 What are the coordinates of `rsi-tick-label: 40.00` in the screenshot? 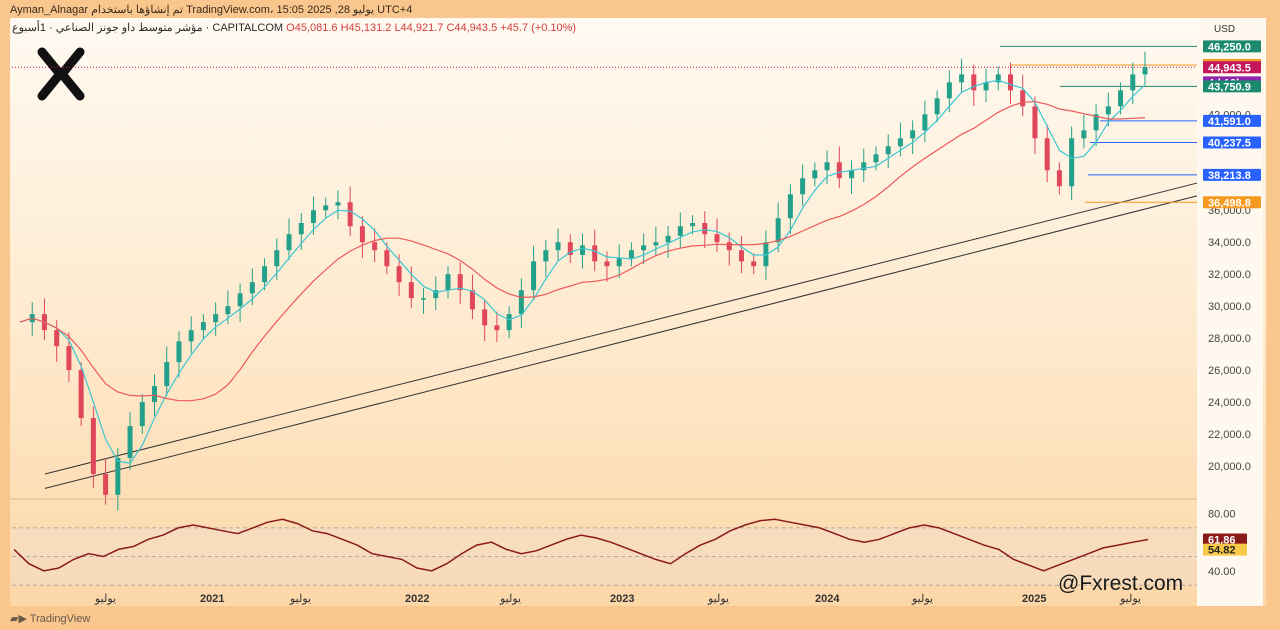 It's located at (1222, 572).